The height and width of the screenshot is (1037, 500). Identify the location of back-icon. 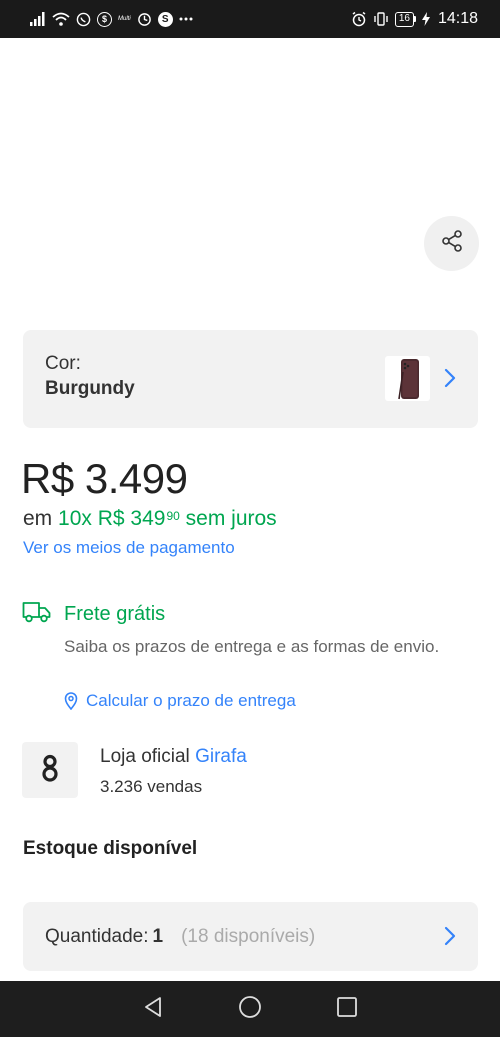
(153, 1009).